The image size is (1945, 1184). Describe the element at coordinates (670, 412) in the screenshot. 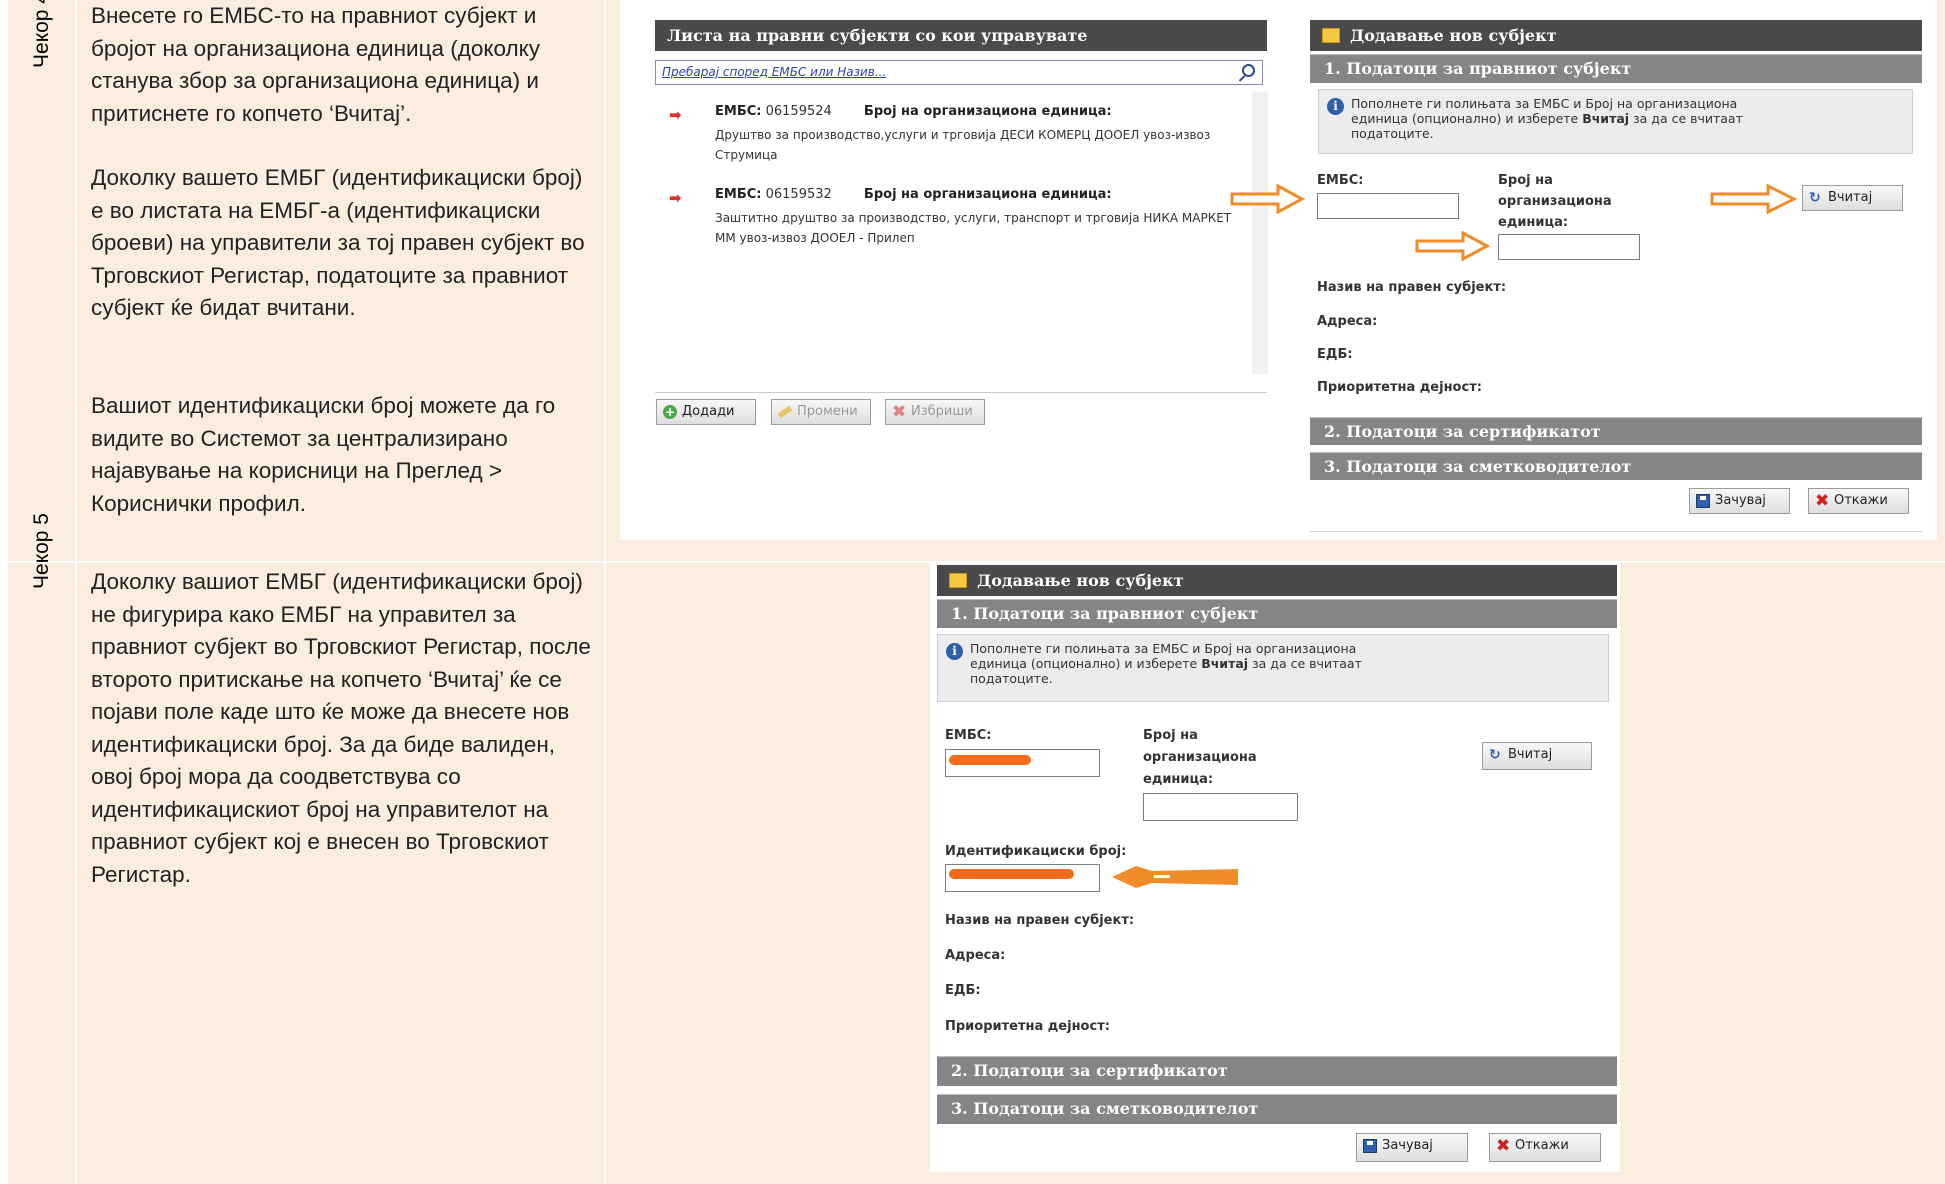

I see `plus-icon: +` at that location.